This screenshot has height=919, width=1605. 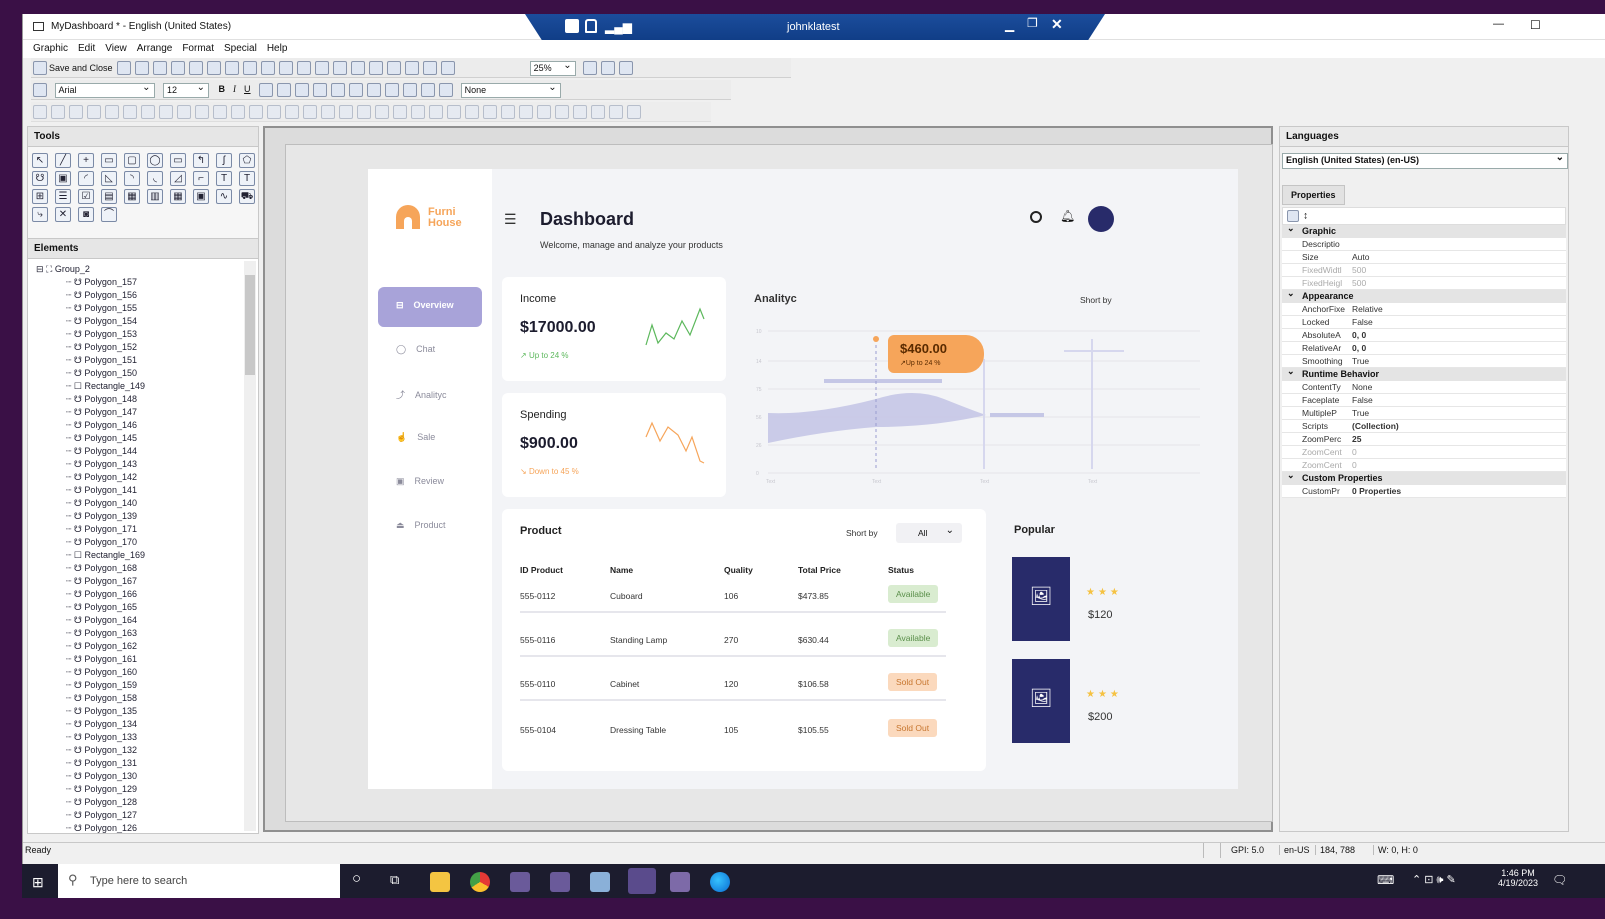 What do you see at coordinates (1293, 216) in the screenshot?
I see `categorized-icon` at bounding box center [1293, 216].